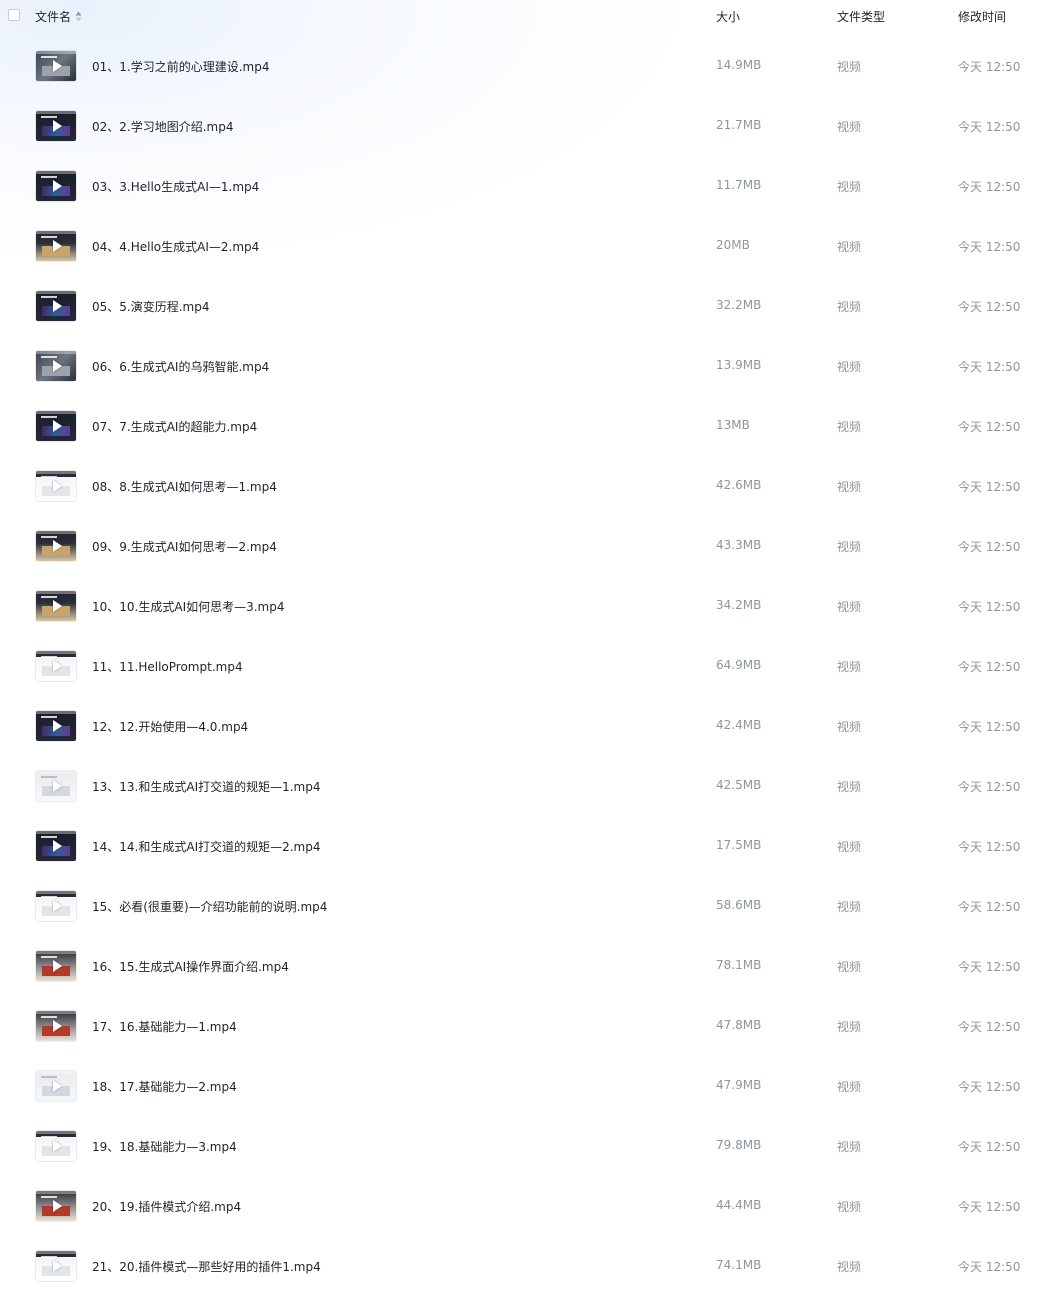  What do you see at coordinates (188, 606) in the screenshot?
I see `file-name: 10、10.生成式AI如何思考—3.mp4` at bounding box center [188, 606].